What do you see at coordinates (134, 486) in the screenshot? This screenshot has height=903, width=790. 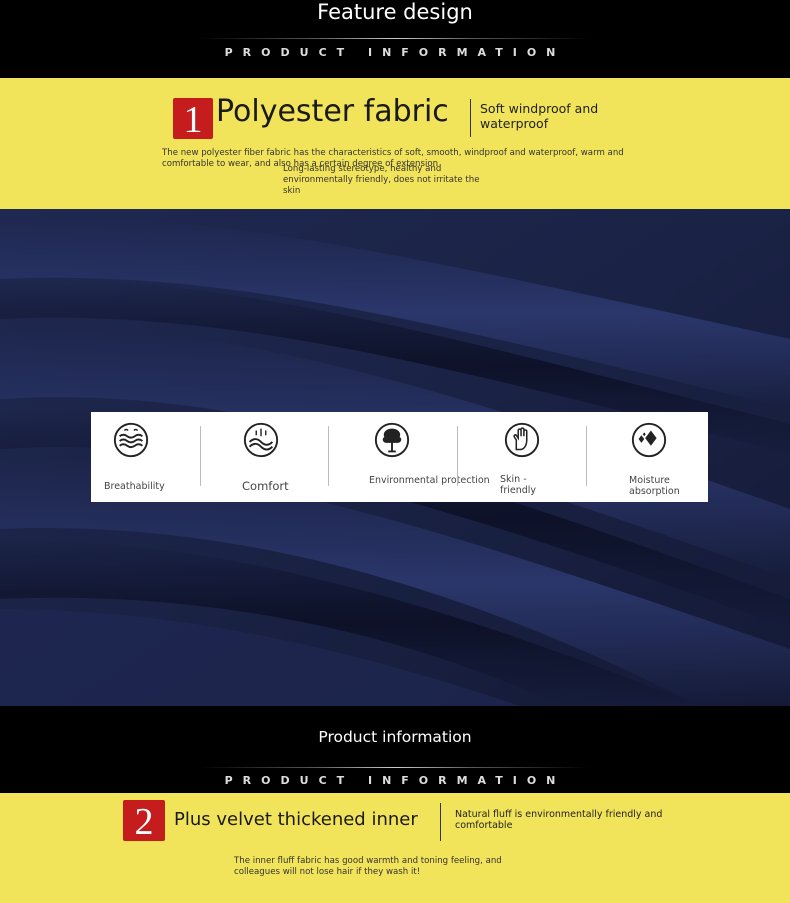 I see `feature-label: Breathability` at bounding box center [134, 486].